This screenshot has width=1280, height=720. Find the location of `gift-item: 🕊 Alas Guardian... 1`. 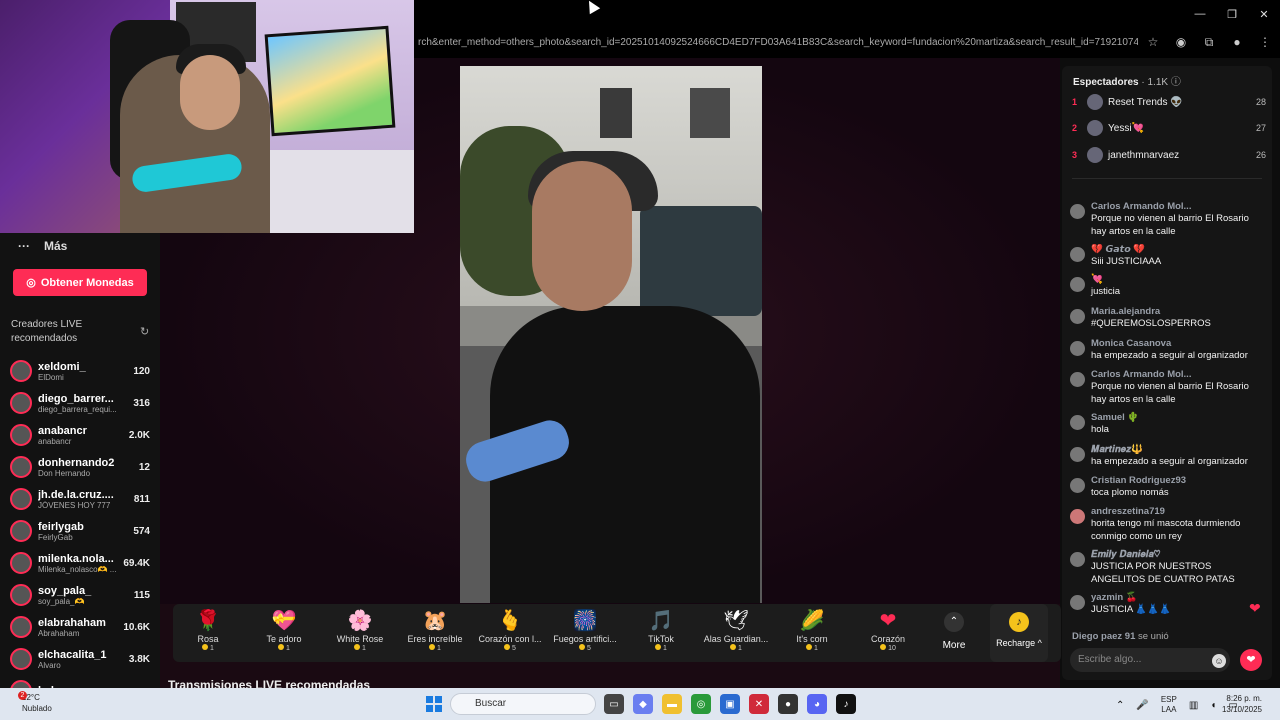

gift-item: 🕊 Alas Guardian... 1 is located at coordinates (736, 630).